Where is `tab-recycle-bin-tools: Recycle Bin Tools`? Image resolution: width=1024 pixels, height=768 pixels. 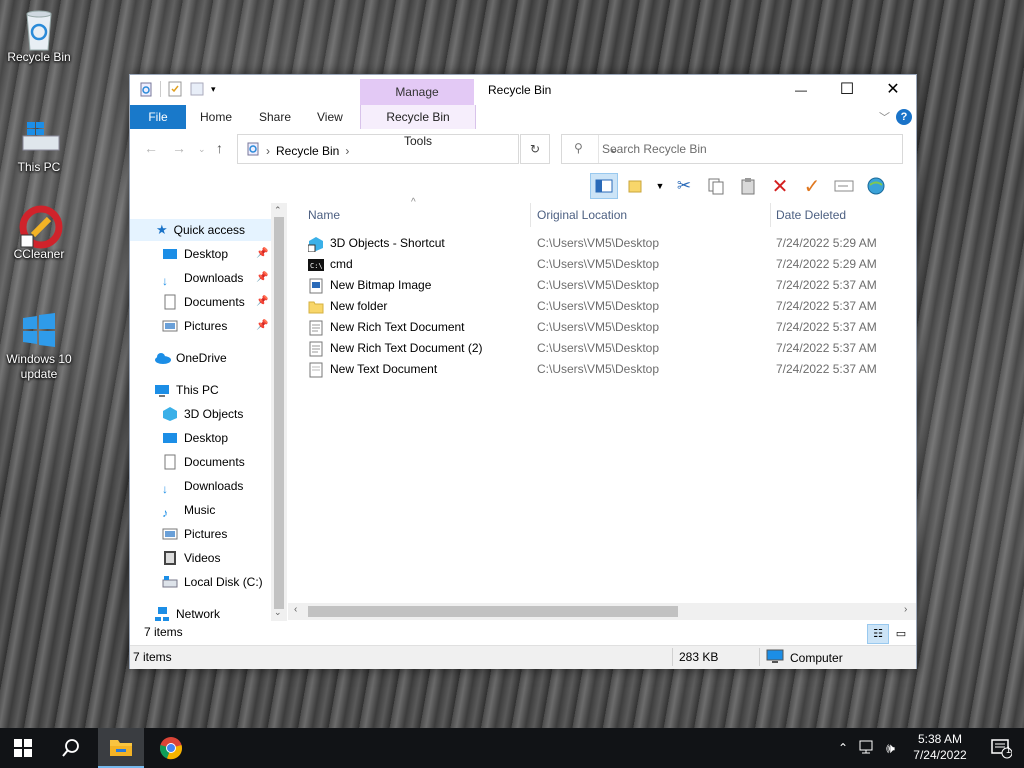
tab-recycle-bin-tools: Recycle Bin Tools is located at coordinates (418, 126).